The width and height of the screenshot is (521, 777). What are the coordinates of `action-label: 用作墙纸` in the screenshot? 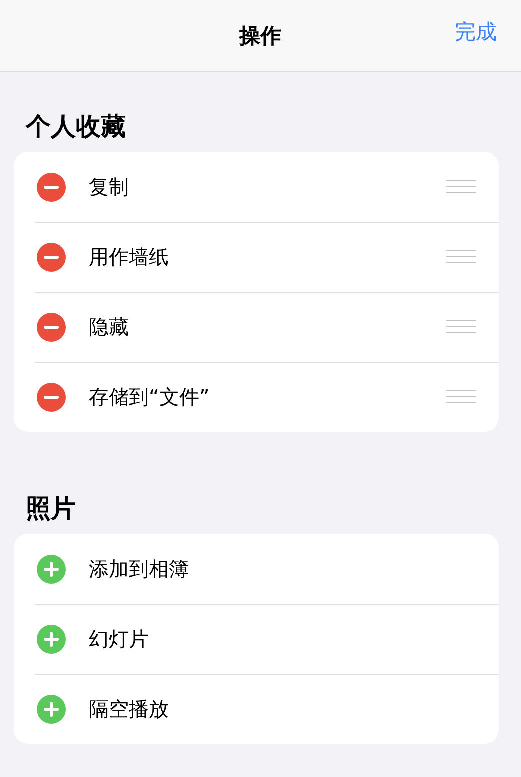 It's located at (129, 257).